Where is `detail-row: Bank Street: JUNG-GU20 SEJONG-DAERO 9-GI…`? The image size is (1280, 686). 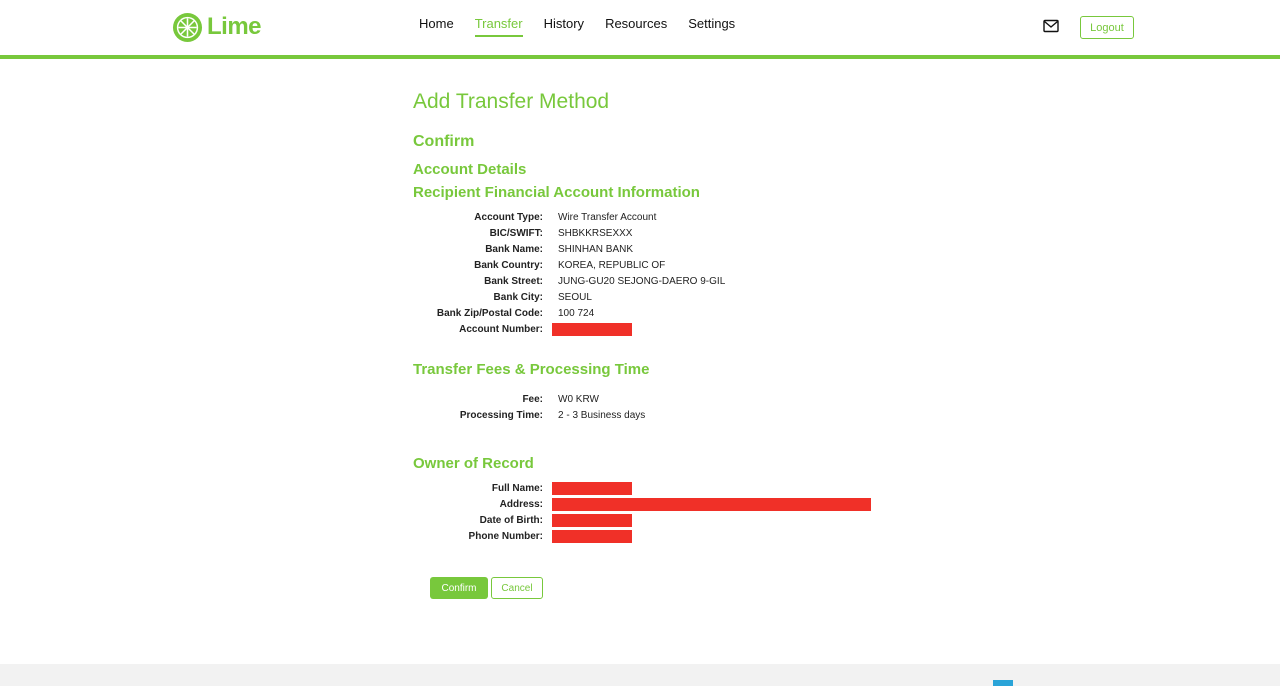 detail-row: Bank Street: JUNG-GU20 SEJONG-DAERO 9-GI… is located at coordinates (569, 281).